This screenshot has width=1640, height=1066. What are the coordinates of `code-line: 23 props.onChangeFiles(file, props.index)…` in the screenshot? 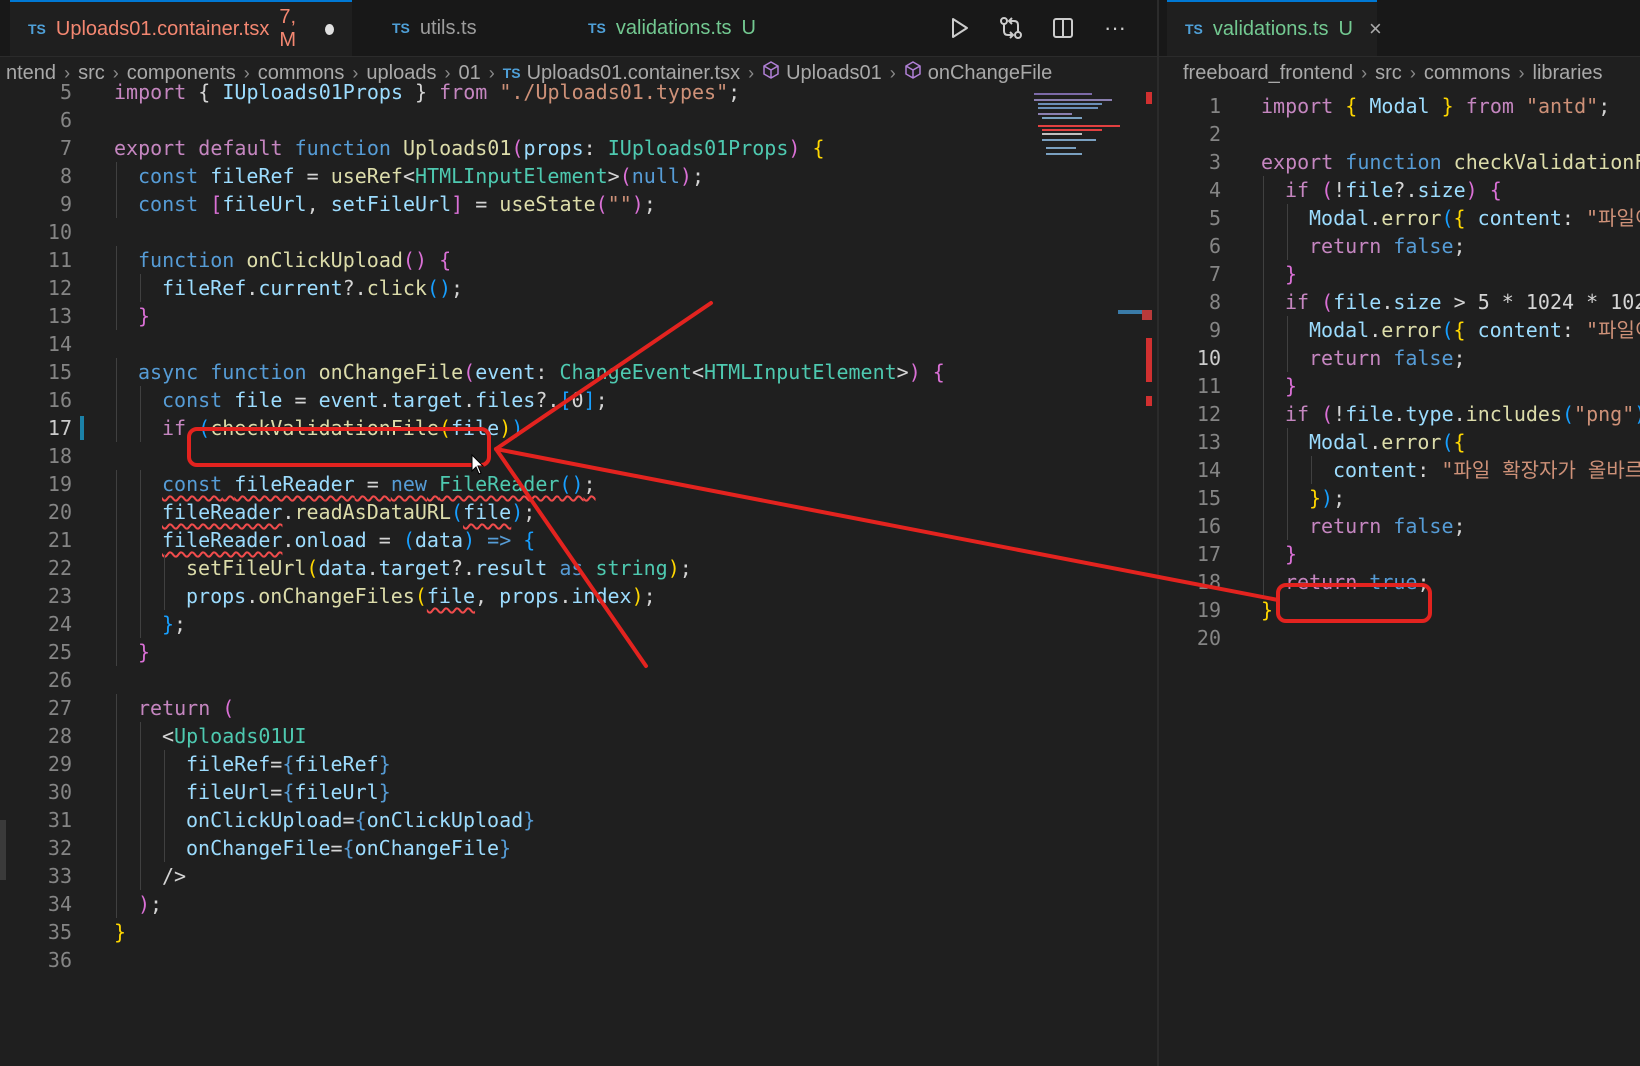 It's located at (579, 596).